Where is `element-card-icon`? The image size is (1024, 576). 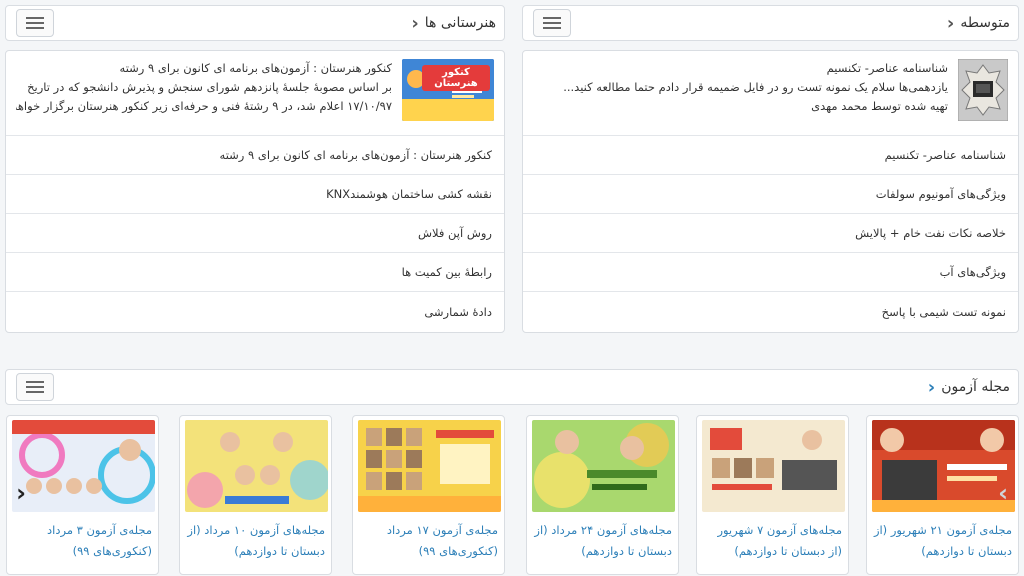 element-card-icon is located at coordinates (983, 90).